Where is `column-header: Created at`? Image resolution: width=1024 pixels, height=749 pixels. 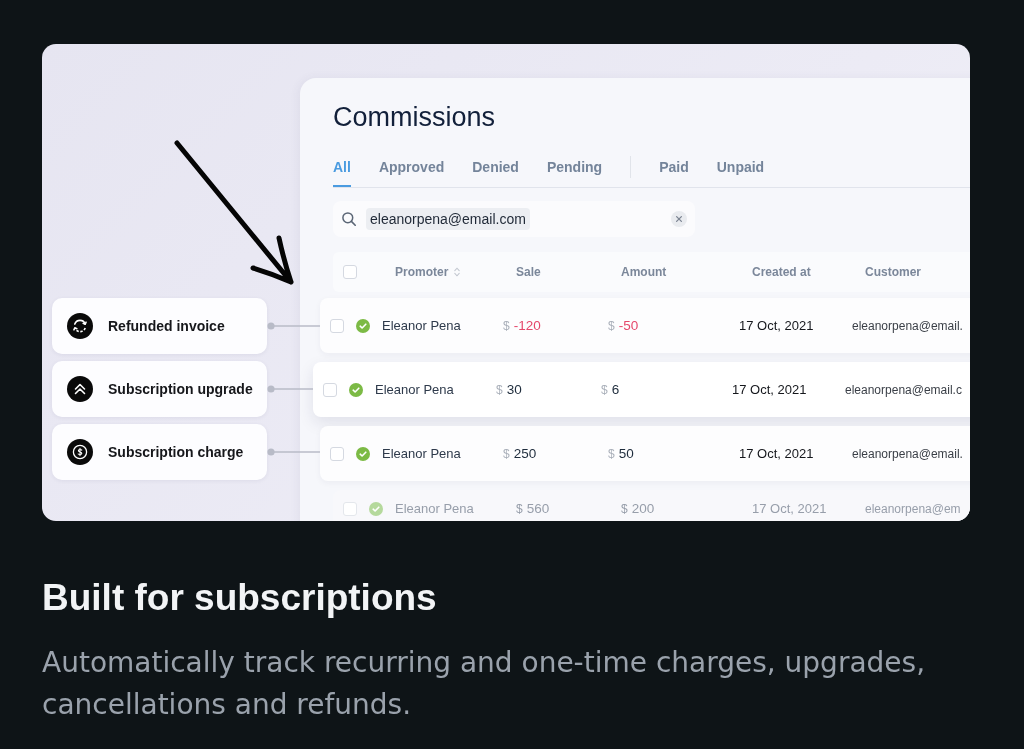
column-header: Created at is located at coordinates (781, 272).